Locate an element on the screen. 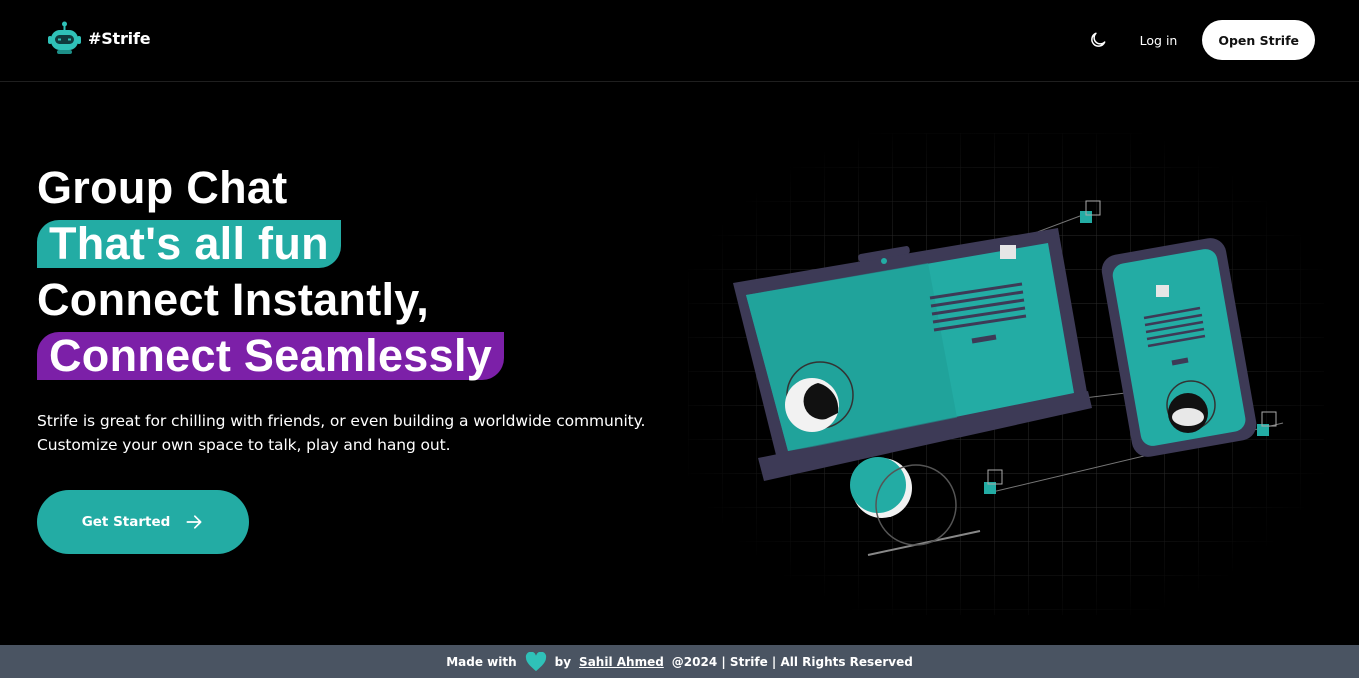  footer-made-with: Made with is located at coordinates (481, 661).